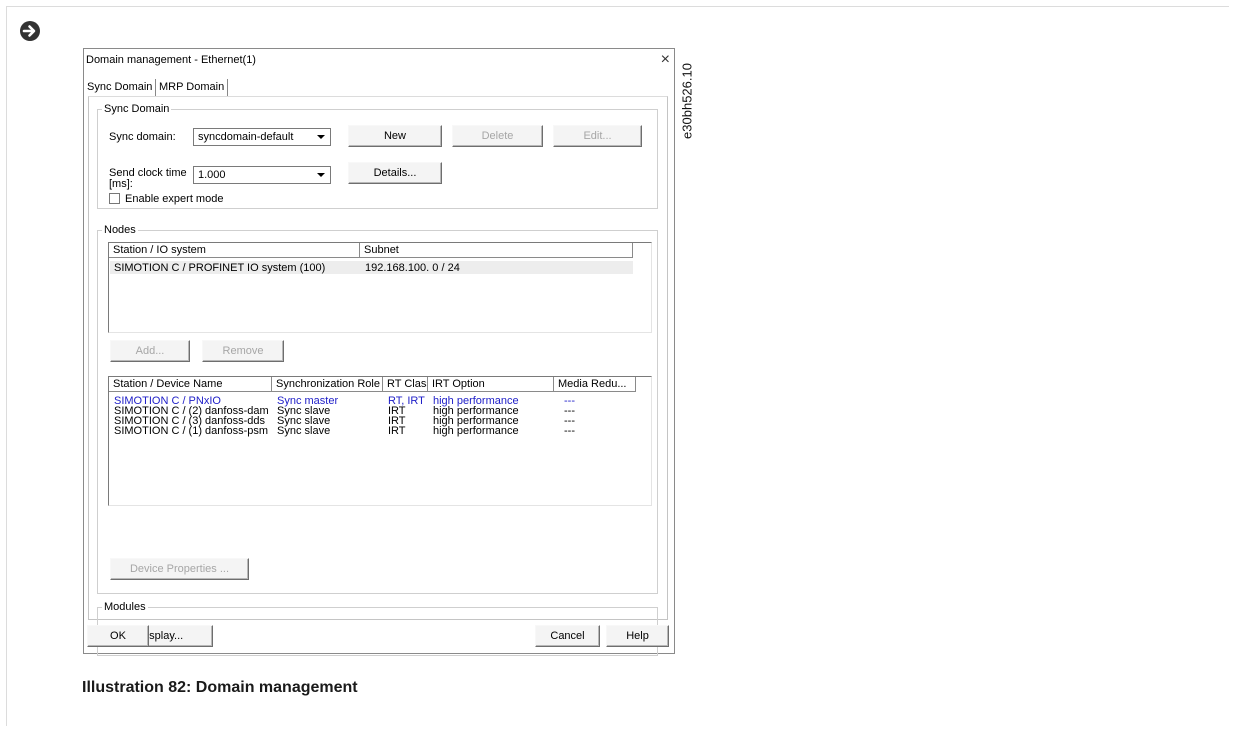 The height and width of the screenshot is (731, 1234). What do you see at coordinates (234, 250) in the screenshot?
I see `column-station-io-system: Station / IO system` at bounding box center [234, 250].